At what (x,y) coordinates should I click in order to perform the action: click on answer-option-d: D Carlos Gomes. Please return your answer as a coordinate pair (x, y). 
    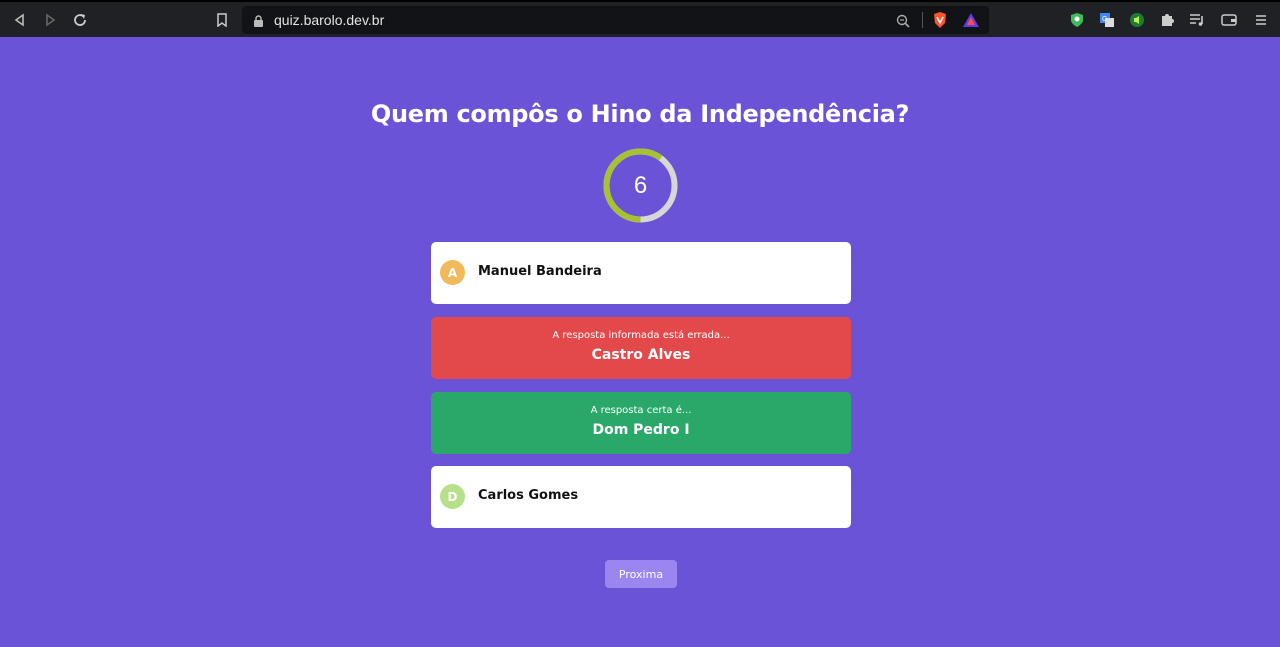
    Looking at the image, I should click on (641, 497).